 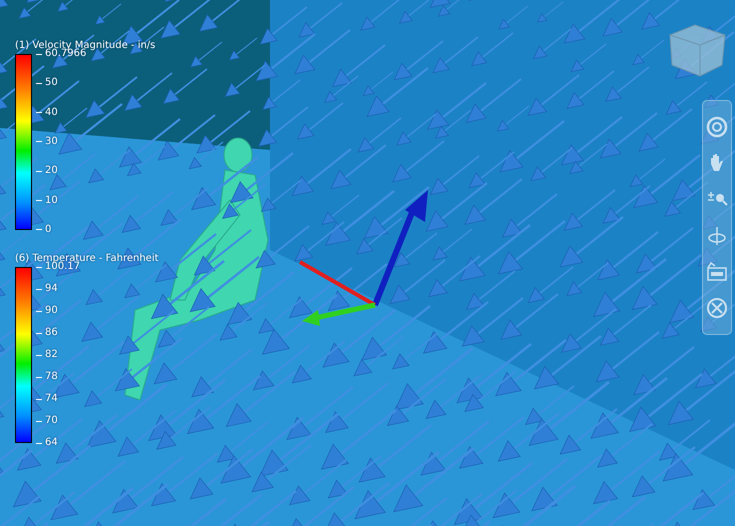 What do you see at coordinates (58, 289) in the screenshot?
I see `scale-tick-label: 94` at bounding box center [58, 289].